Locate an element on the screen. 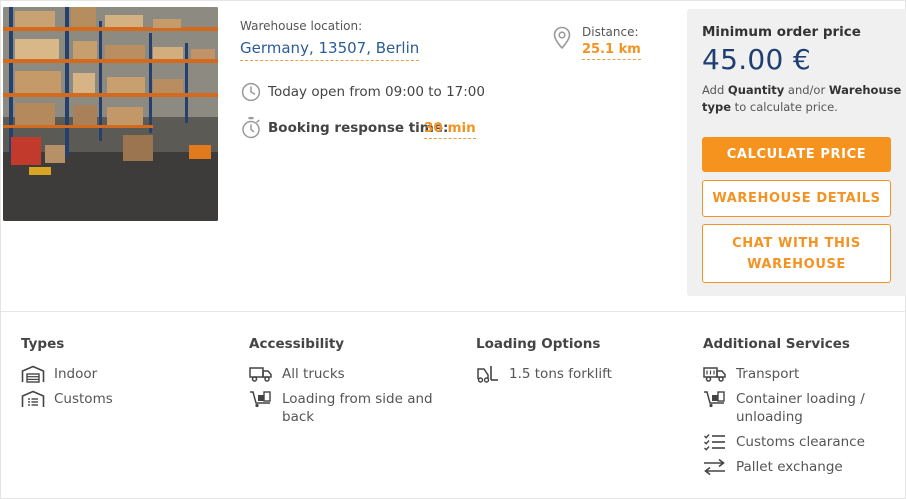 This screenshot has height=499, width=906. map-pin-icon is located at coordinates (562, 38).